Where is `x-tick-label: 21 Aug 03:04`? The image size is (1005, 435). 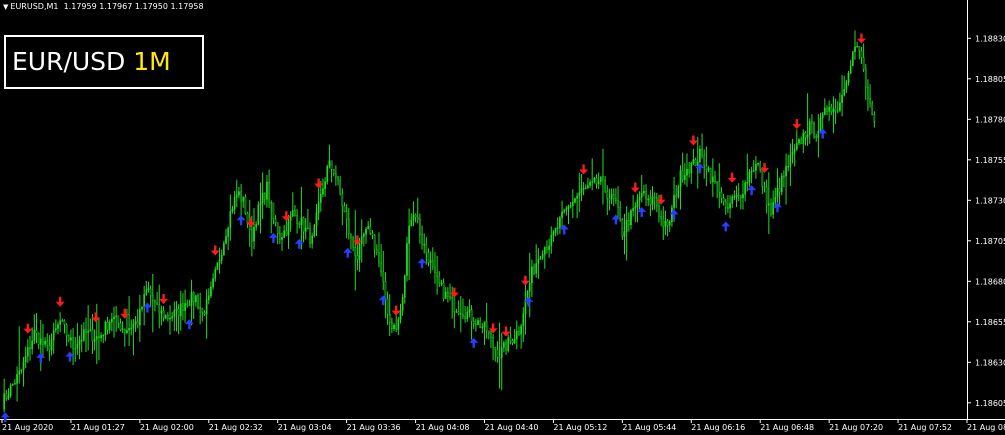
x-tick-label: 21 Aug 03:04 is located at coordinates (305, 427).